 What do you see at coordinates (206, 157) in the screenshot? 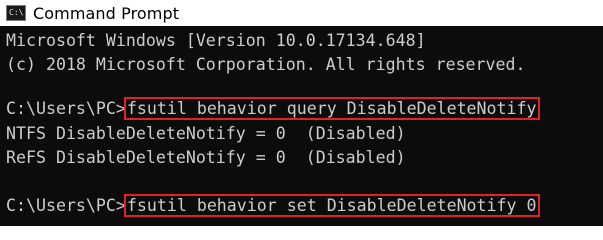
I see `console-line-refs-result: ReFS DisableDeleteNotify = 0 (Disabled)` at bounding box center [206, 157].